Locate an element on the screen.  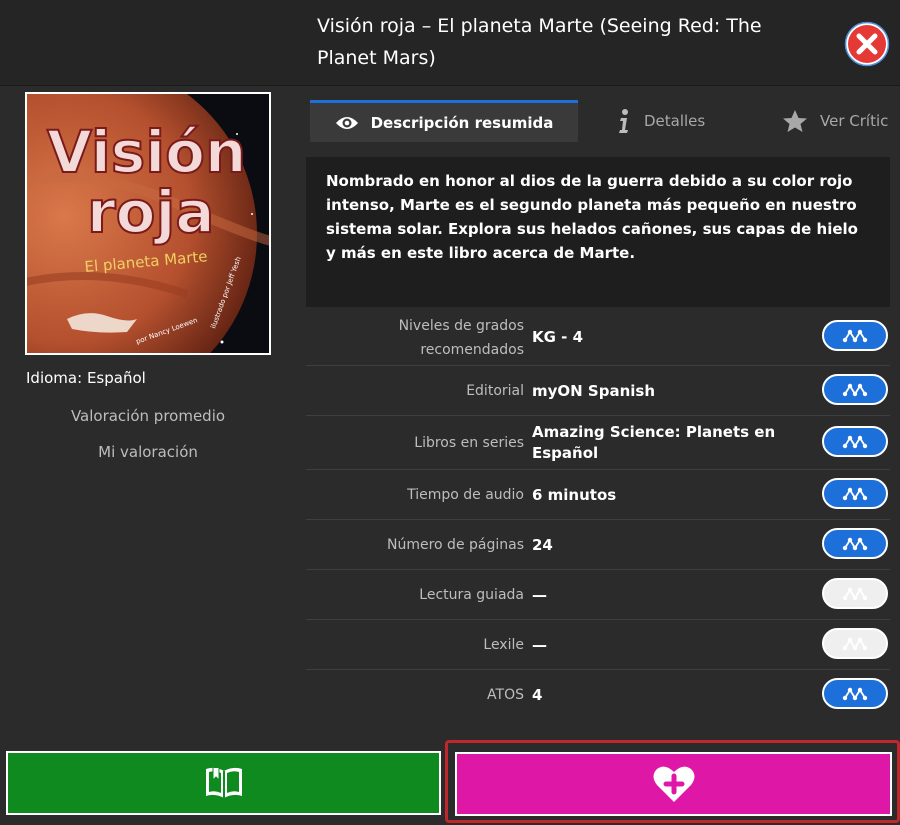
close-icon is located at coordinates (867, 44).